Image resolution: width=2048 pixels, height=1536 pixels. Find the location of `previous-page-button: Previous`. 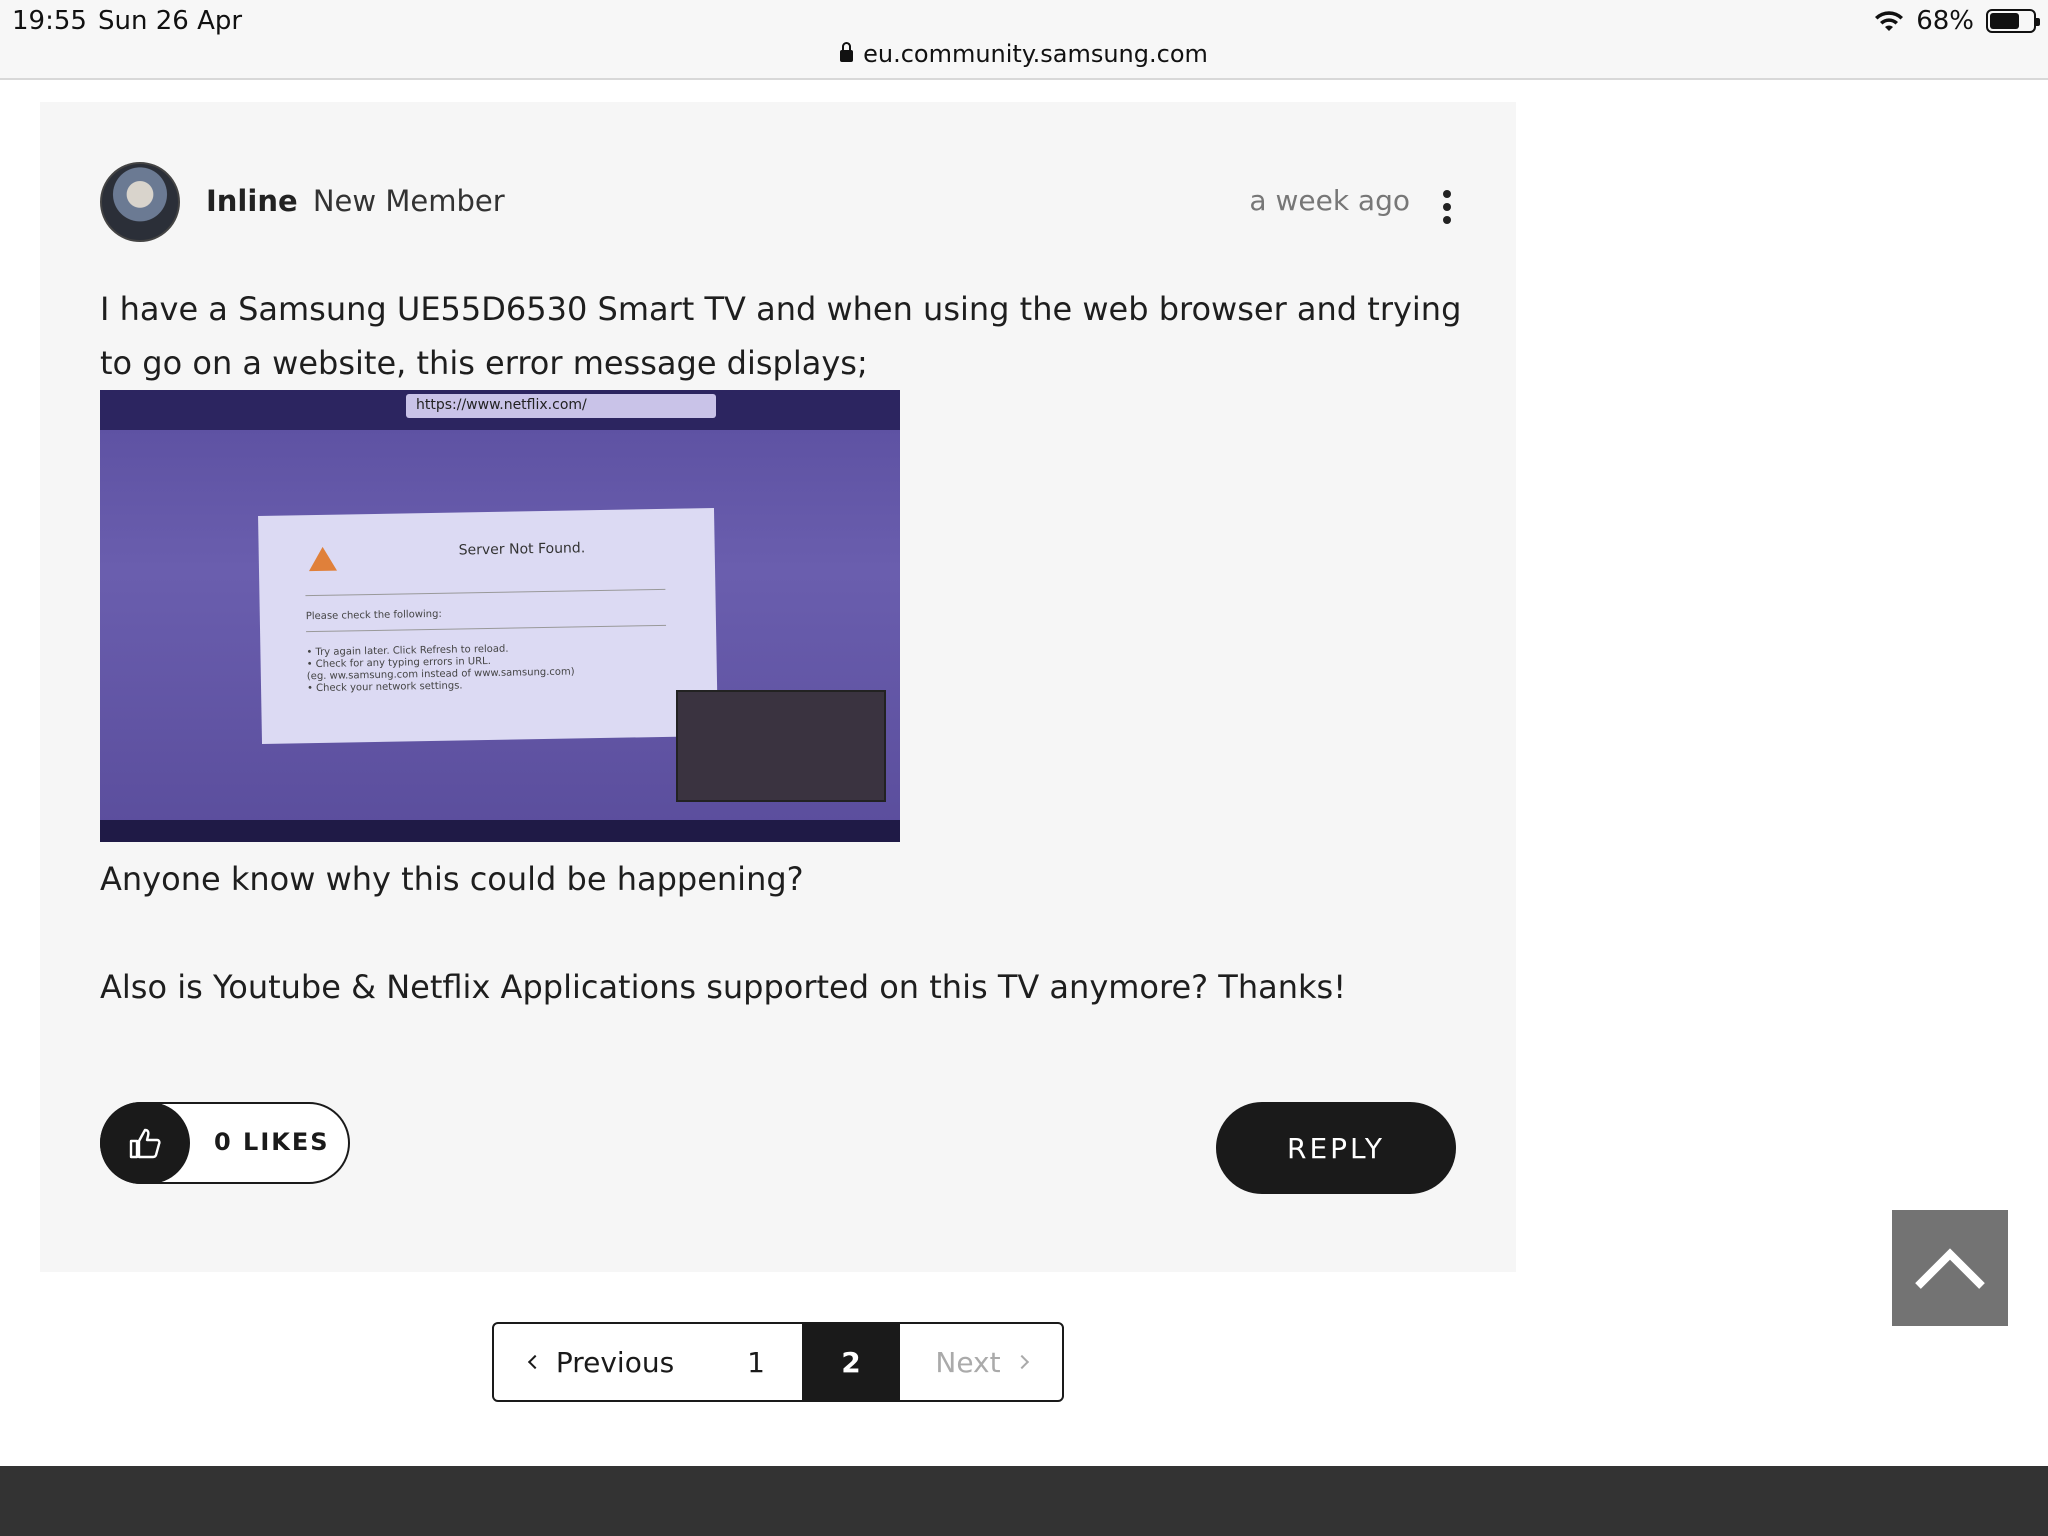

previous-page-button: Previous is located at coordinates (602, 1362).